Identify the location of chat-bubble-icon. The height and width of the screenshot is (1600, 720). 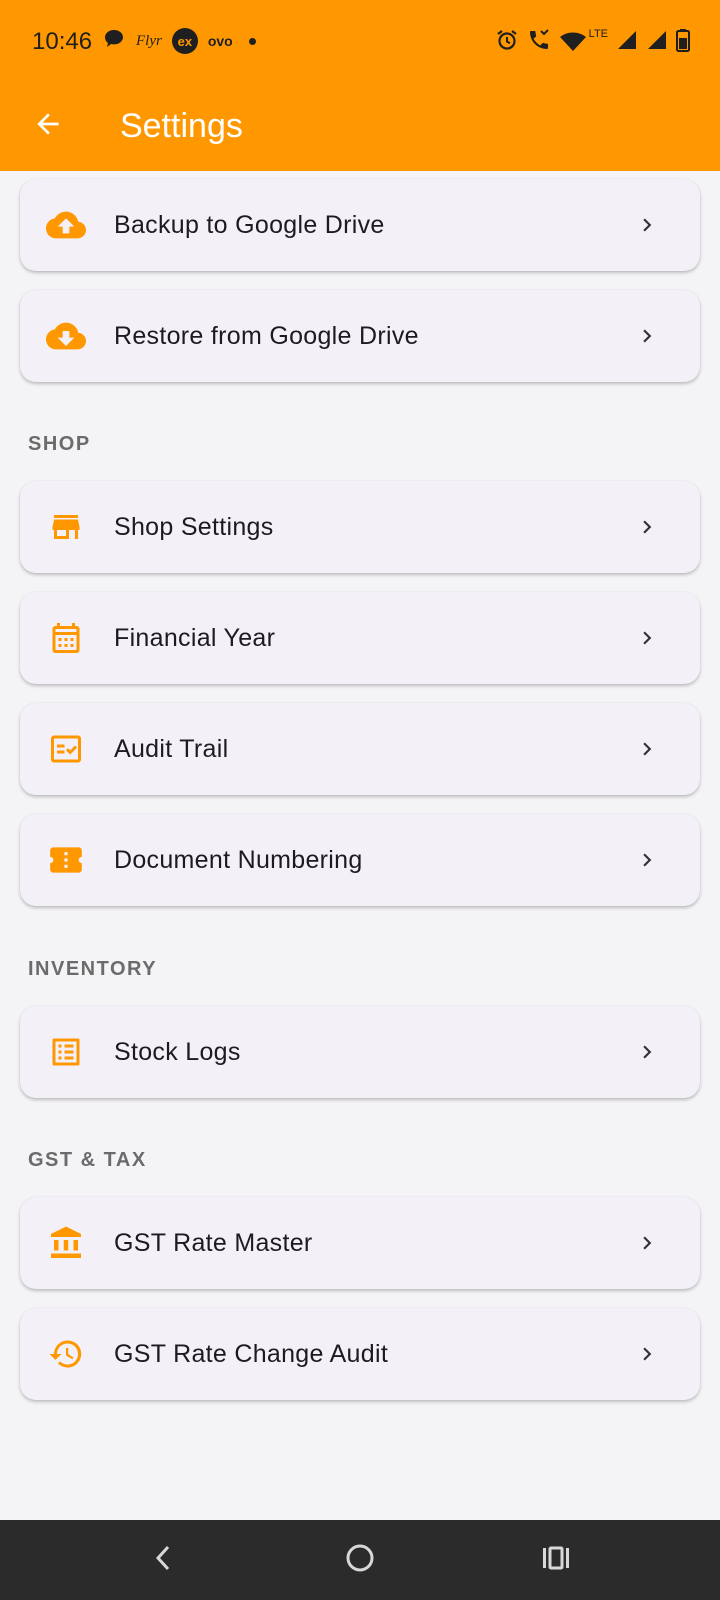
(114, 41).